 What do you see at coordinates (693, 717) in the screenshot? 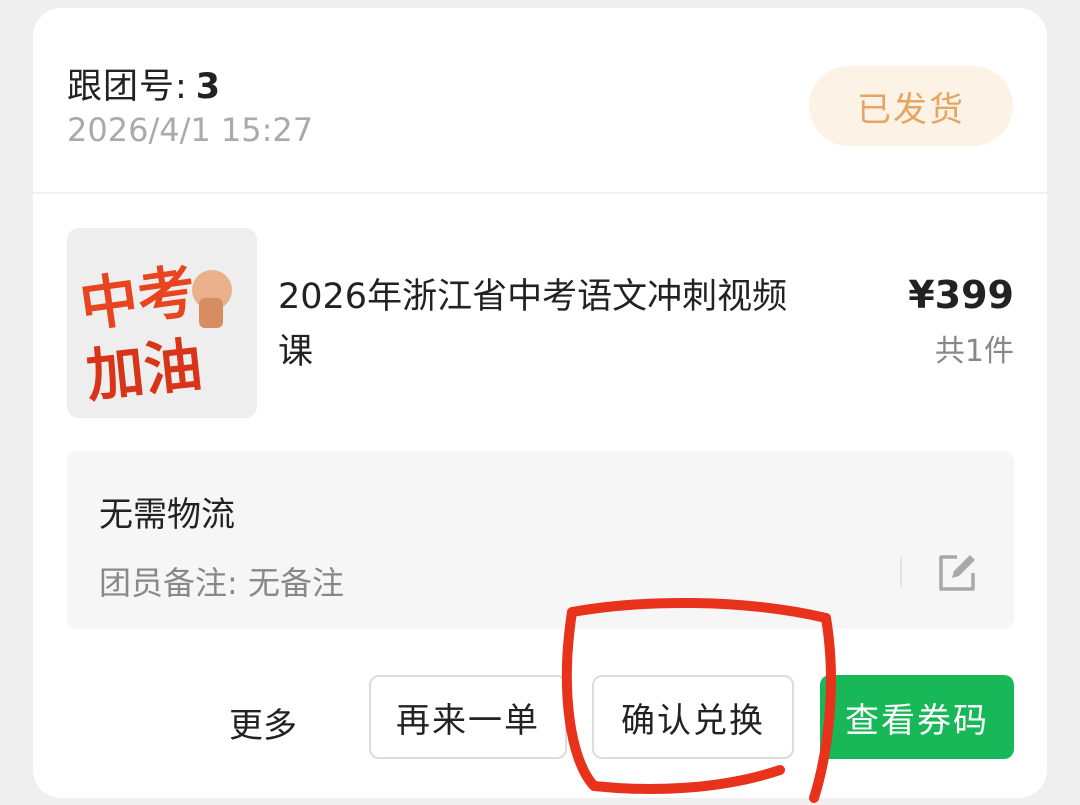
I see `confirm-redeem-button: 确认兑换` at bounding box center [693, 717].